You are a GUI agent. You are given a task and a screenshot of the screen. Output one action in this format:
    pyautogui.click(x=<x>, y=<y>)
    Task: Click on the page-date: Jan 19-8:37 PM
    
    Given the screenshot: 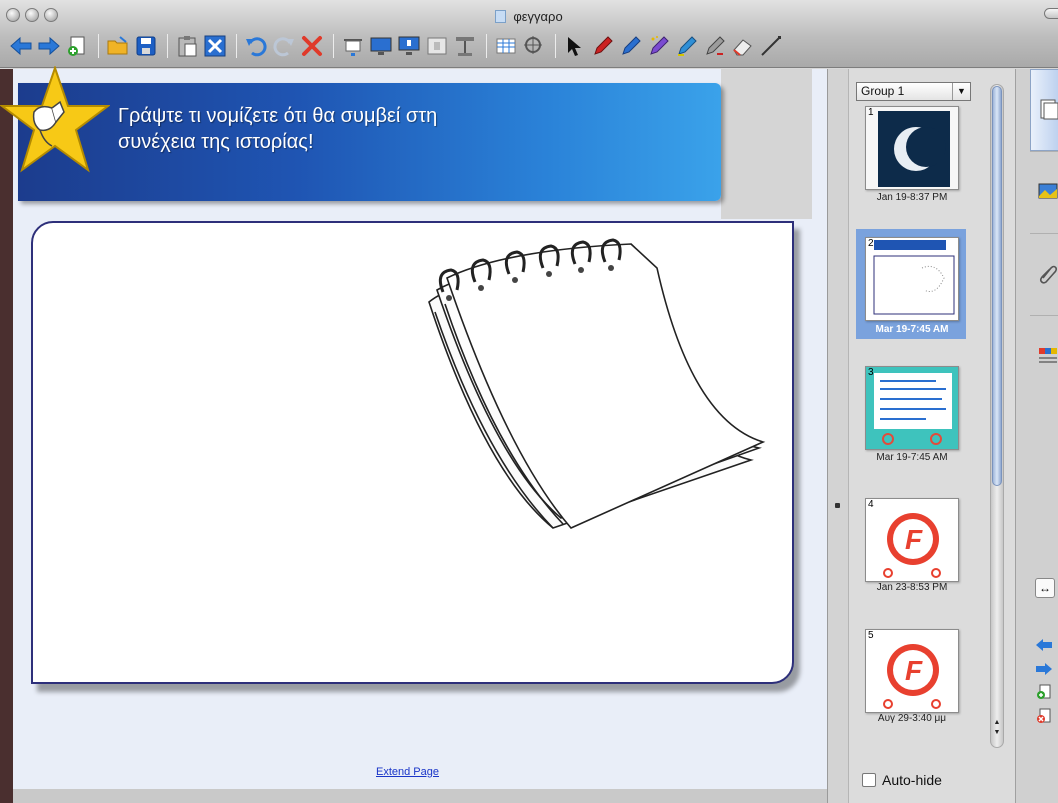 What is the action you would take?
    pyautogui.click(x=912, y=197)
    